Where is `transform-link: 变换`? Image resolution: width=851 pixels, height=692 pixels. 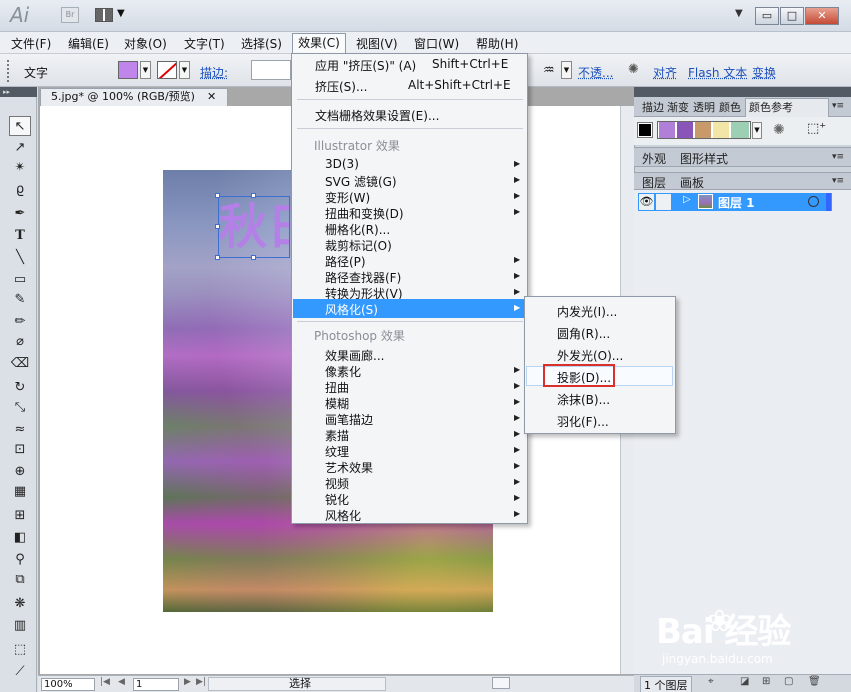 transform-link: 变换 is located at coordinates (764, 72).